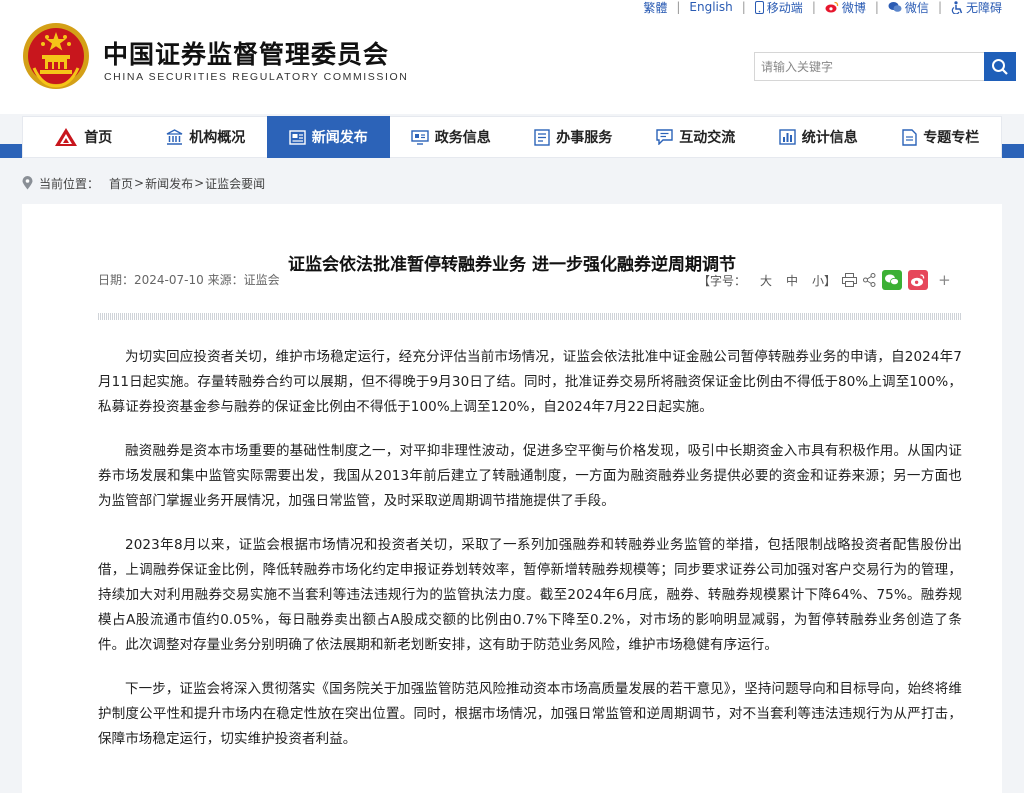 The width and height of the screenshot is (1024, 793). What do you see at coordinates (151, 280) in the screenshot?
I see `article-date: 日期：2024-07-10` at bounding box center [151, 280].